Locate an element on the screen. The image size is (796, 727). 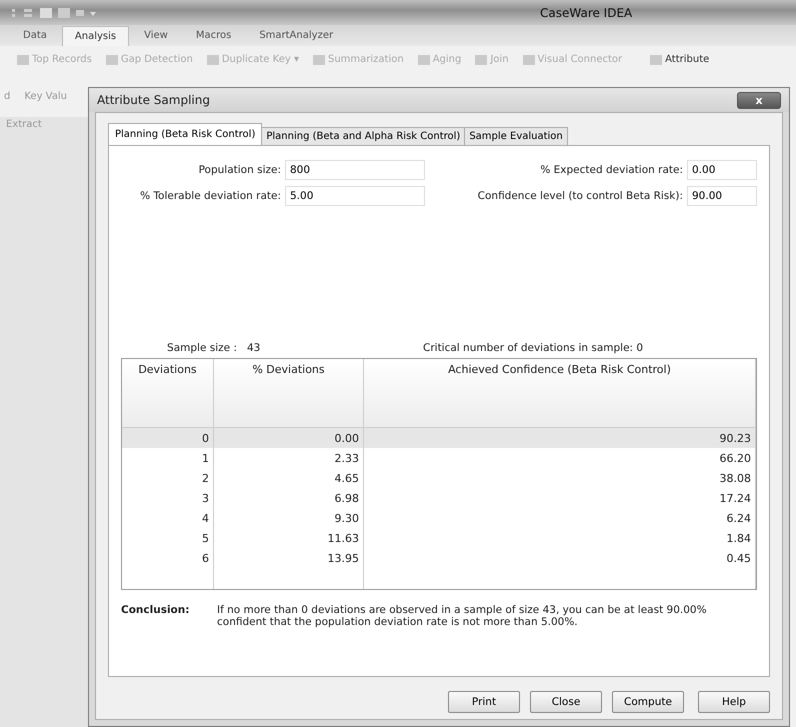
ribbon-tab: SmartAnalyzer is located at coordinates (296, 35).